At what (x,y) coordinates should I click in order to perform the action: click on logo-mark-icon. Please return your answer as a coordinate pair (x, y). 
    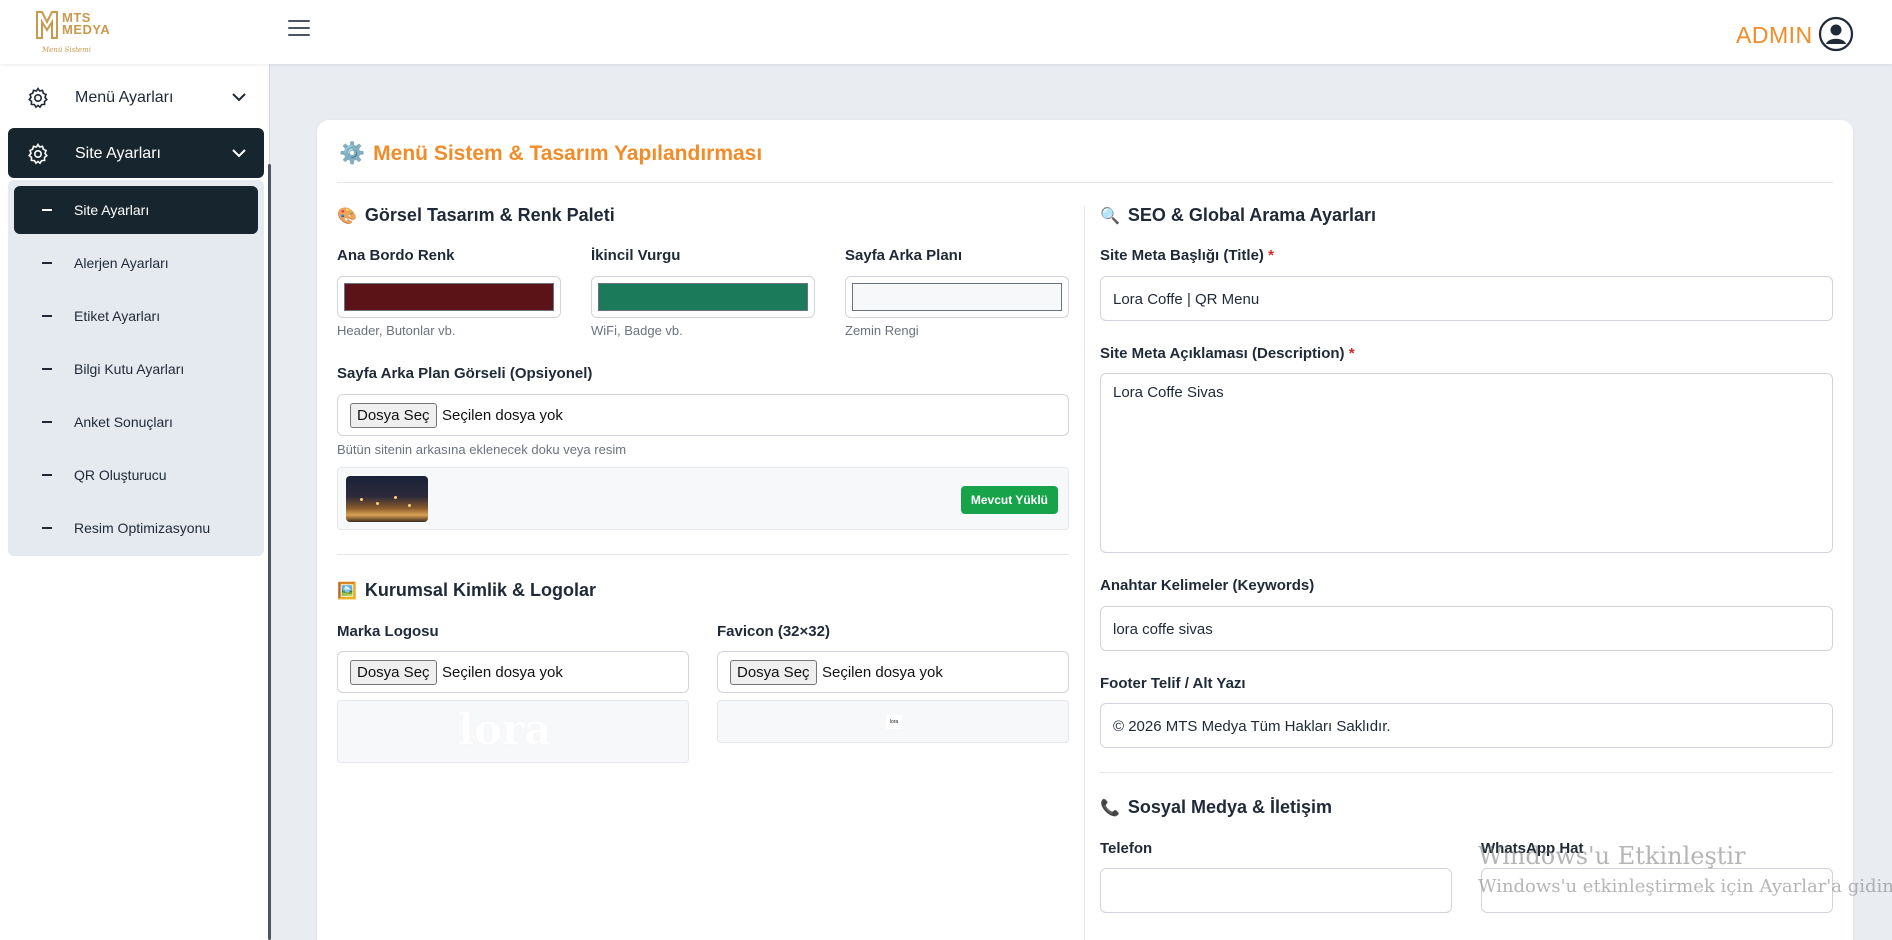
    Looking at the image, I should click on (47, 25).